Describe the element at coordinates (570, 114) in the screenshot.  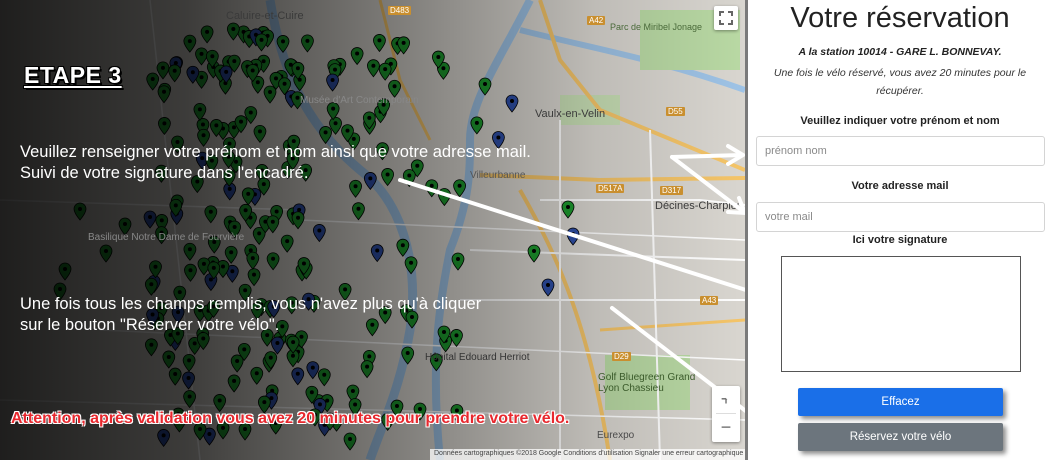
I see `map-label-vaulx: Vaulx-en-Velin` at that location.